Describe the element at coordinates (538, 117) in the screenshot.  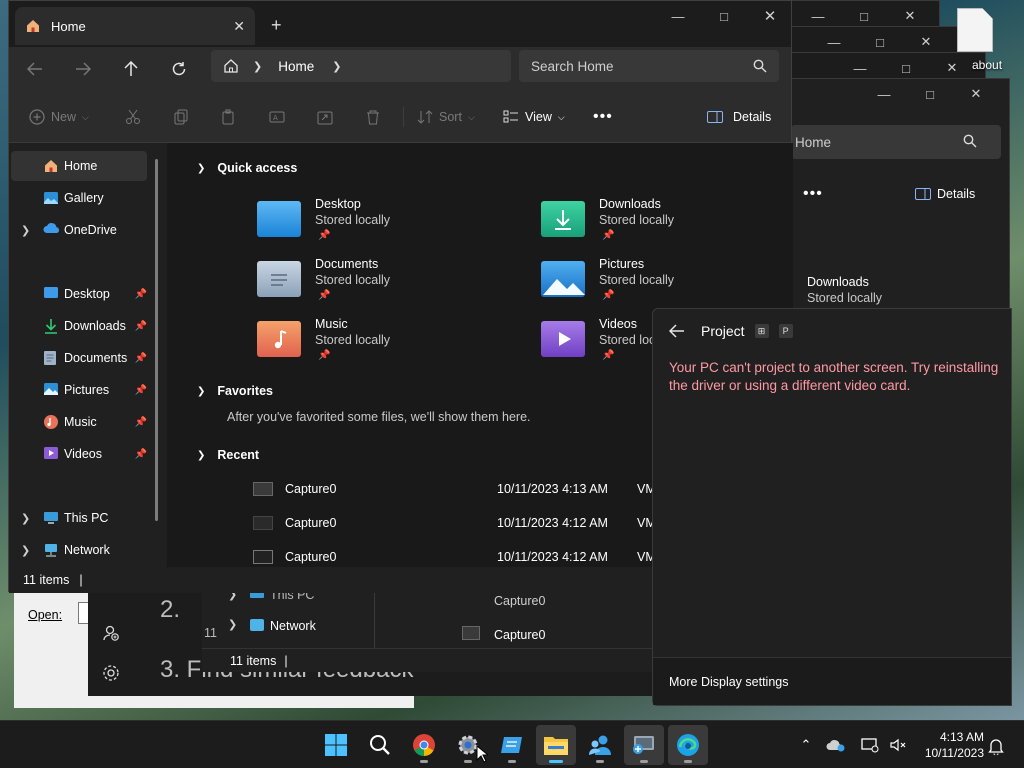
I see `view-label: View` at that location.